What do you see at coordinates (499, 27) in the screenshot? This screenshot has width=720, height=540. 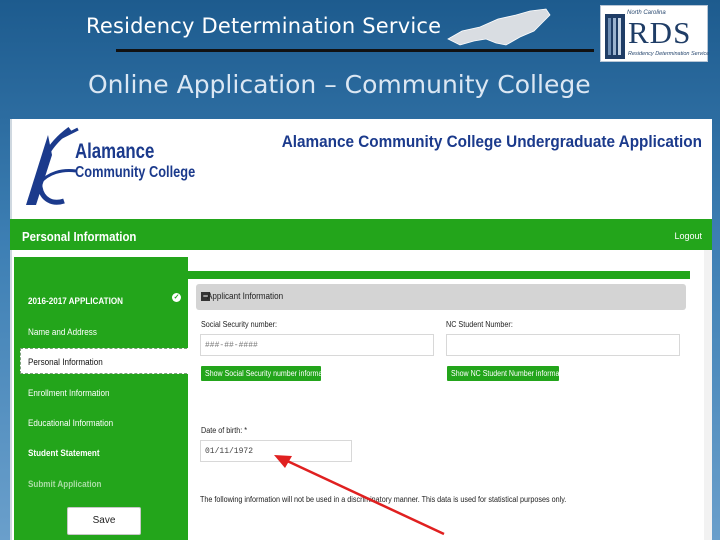 I see `nc-state-map-icon` at bounding box center [499, 27].